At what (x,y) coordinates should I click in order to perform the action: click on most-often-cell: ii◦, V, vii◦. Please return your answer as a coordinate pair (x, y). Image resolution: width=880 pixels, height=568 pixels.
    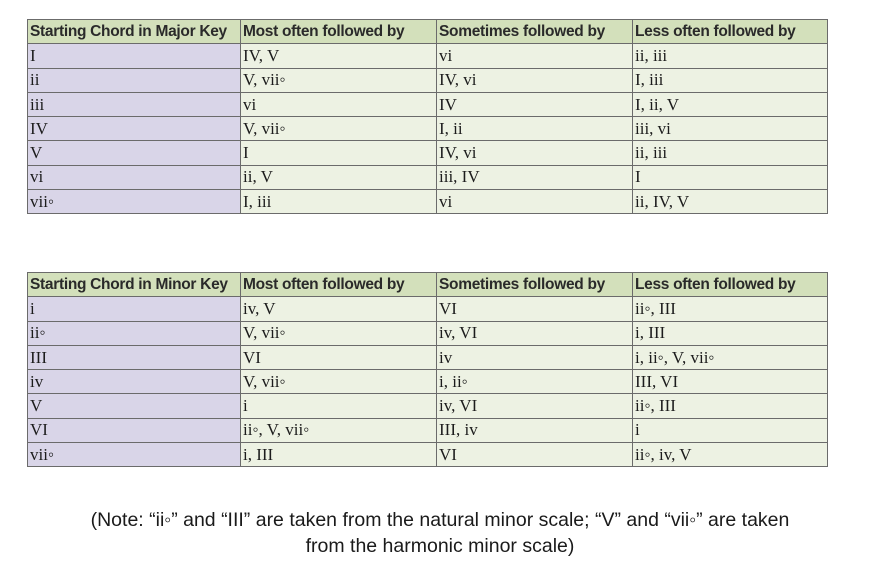
    Looking at the image, I should click on (338, 430).